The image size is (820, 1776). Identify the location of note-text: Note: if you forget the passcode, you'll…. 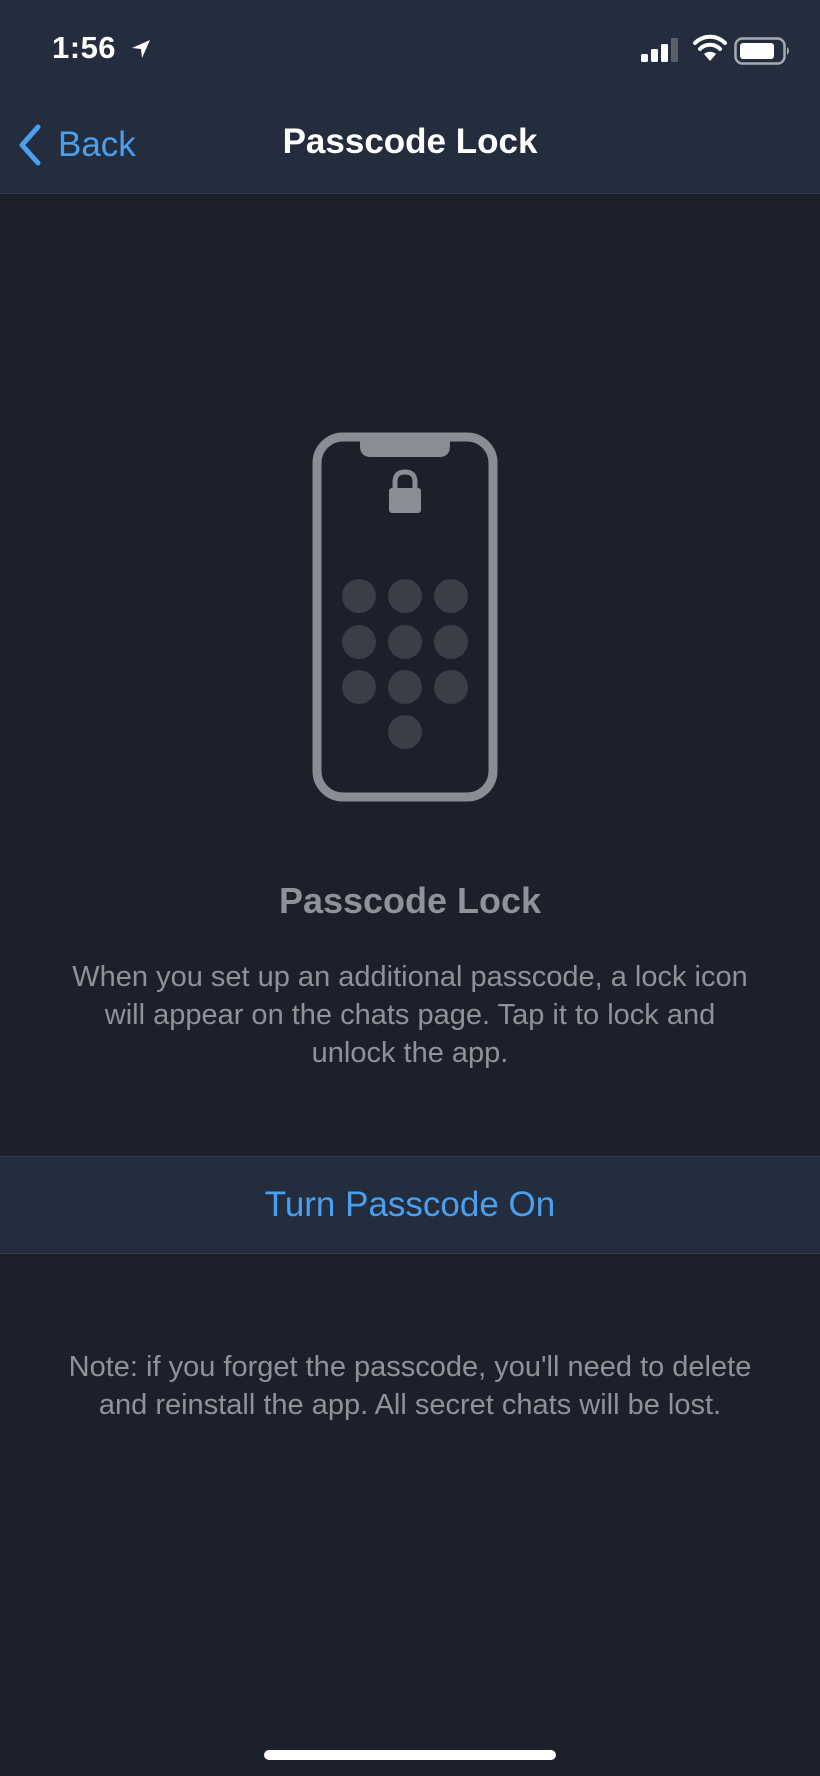
(410, 1386).